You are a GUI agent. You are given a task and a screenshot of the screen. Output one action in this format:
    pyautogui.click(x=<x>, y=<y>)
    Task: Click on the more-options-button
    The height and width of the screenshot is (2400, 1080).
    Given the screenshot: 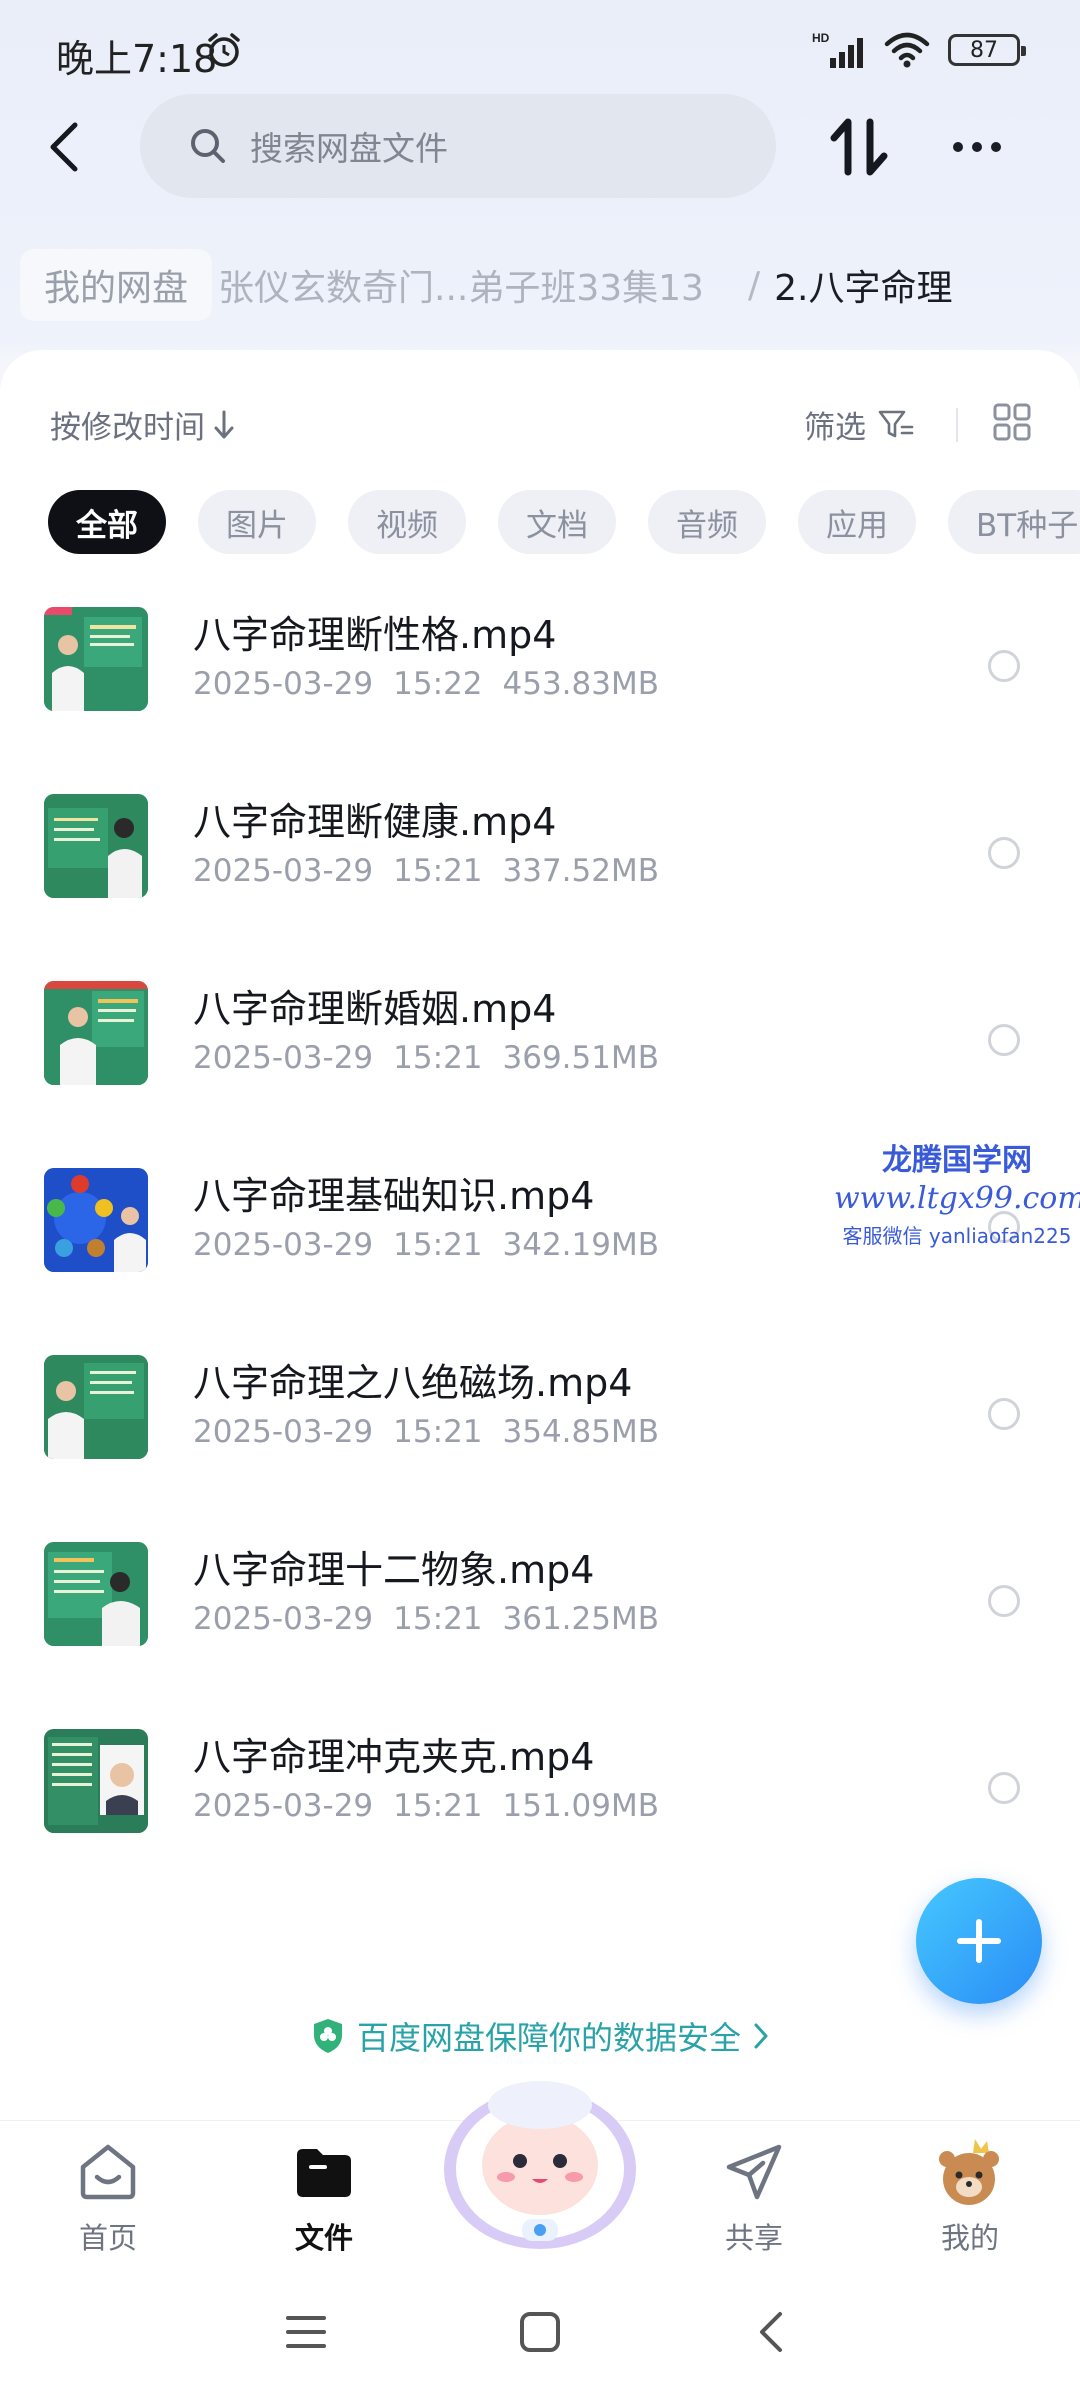 What is the action you would take?
    pyautogui.click(x=977, y=147)
    